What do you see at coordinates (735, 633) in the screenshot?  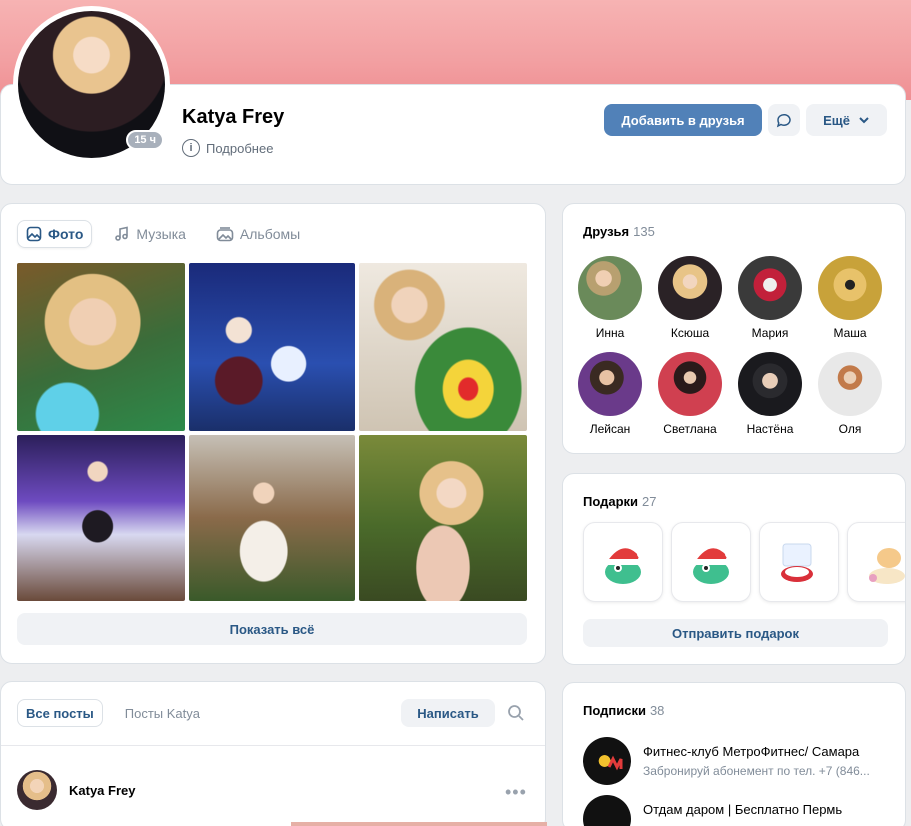 I see `send-gift-button: Отправить подарок` at bounding box center [735, 633].